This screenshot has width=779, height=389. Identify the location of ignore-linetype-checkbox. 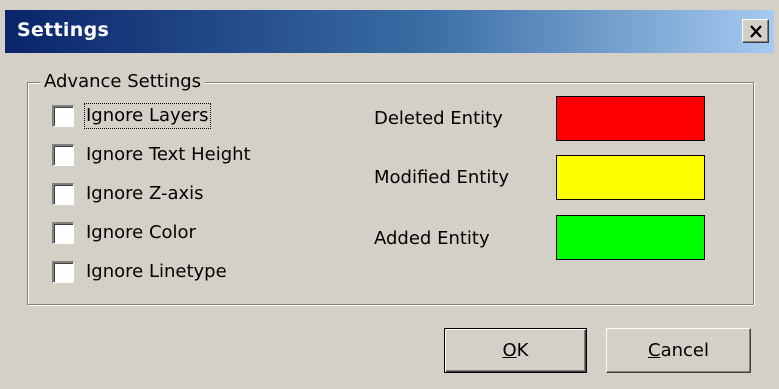
(63, 272).